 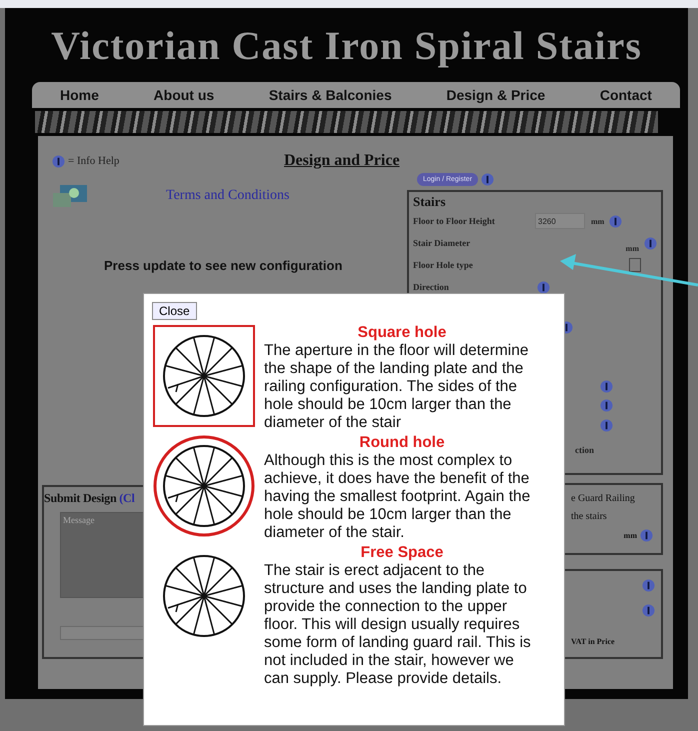 I want to click on option-description: Although this is the most complex to achieve, it does have the benefit of the having the smallest footprint. Again the hole should be 10cm larger than the diameter of the stair., so click(x=398, y=497).